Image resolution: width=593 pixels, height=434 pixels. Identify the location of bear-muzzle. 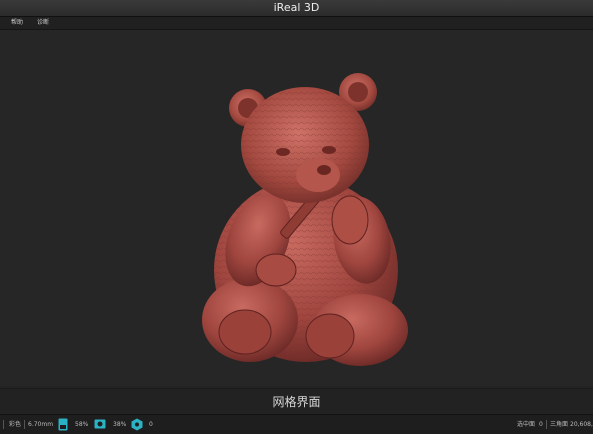
(318, 175).